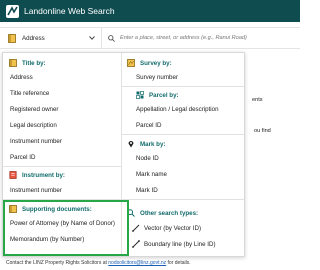  What do you see at coordinates (29, 93) in the screenshot?
I see `menu-item-title-reference: Title reference` at bounding box center [29, 93].